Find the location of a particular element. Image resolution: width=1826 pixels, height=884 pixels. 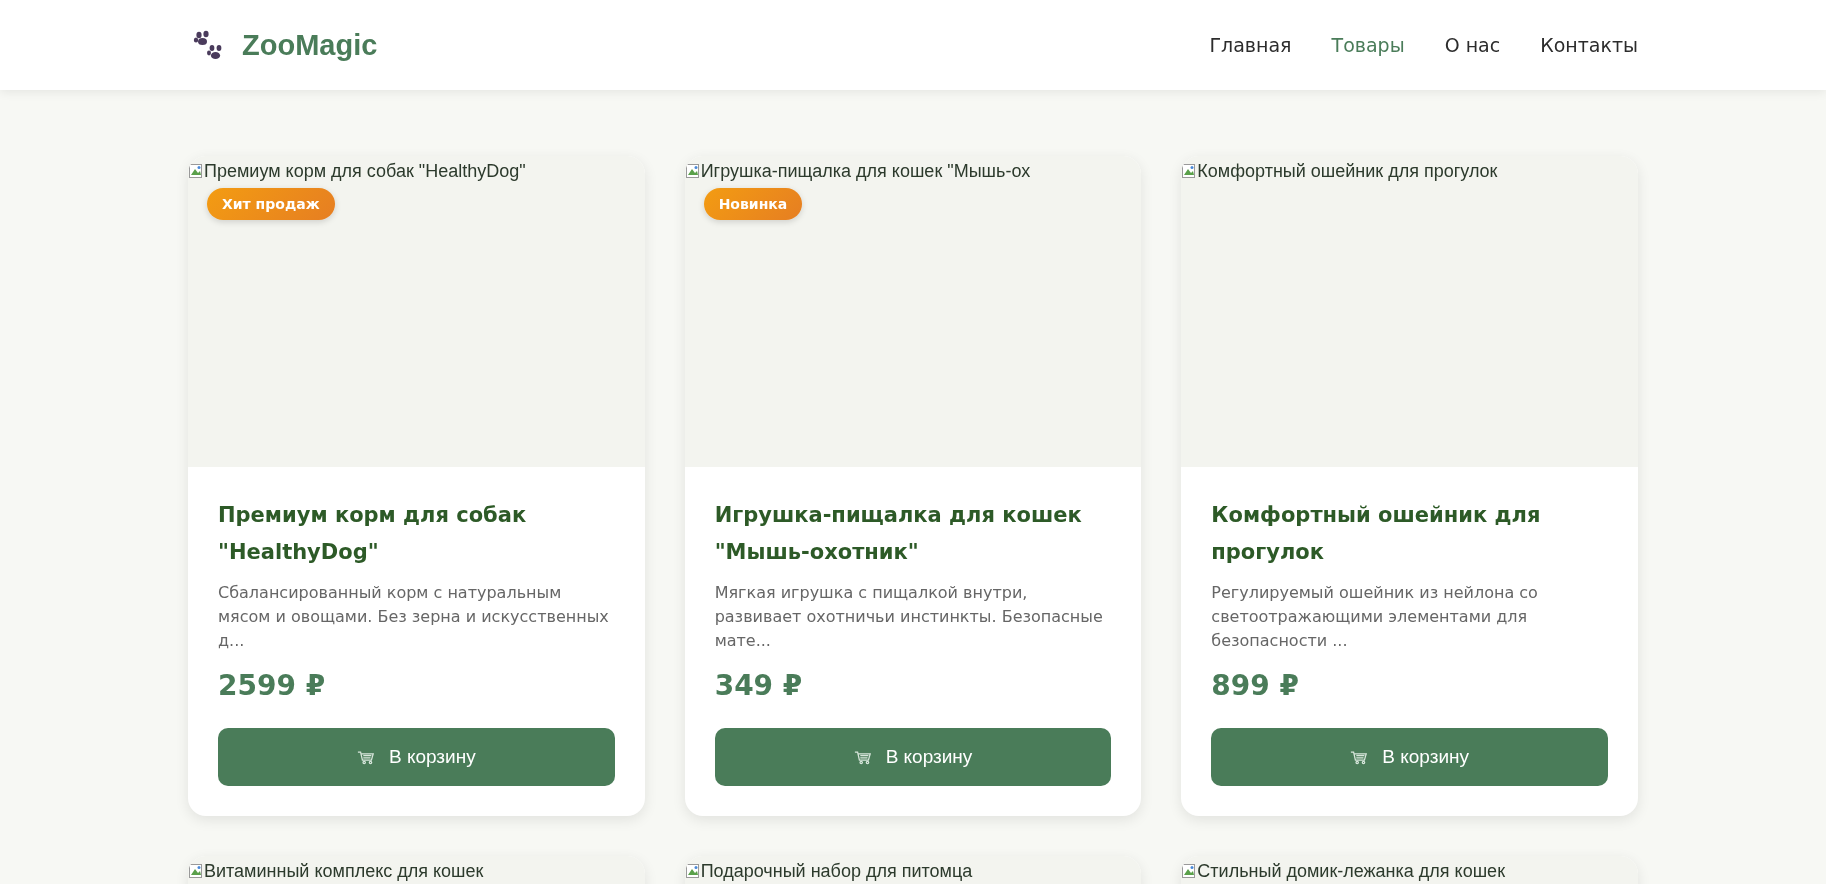

image-alt-text: Стильный домик-лежанка для кошек is located at coordinates (1351, 871).